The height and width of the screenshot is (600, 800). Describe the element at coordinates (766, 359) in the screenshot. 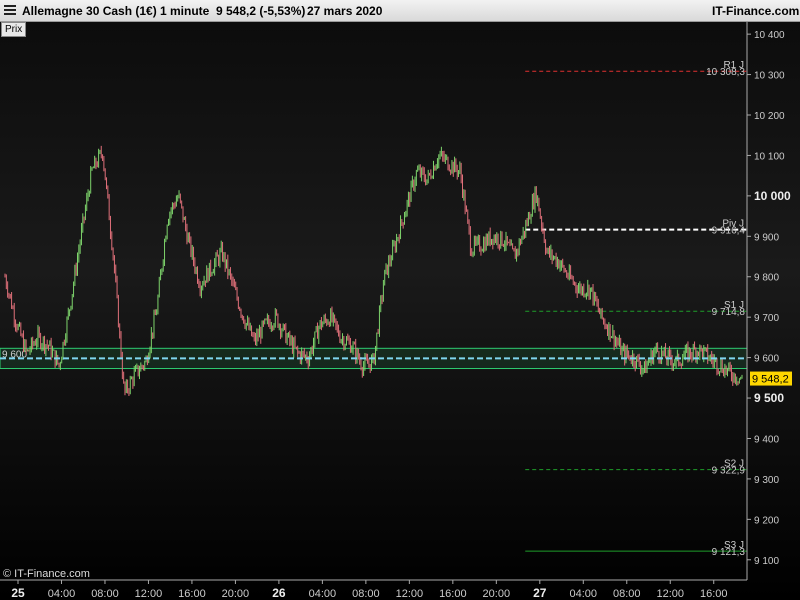

I see `y-tick-label: 9 600` at that location.